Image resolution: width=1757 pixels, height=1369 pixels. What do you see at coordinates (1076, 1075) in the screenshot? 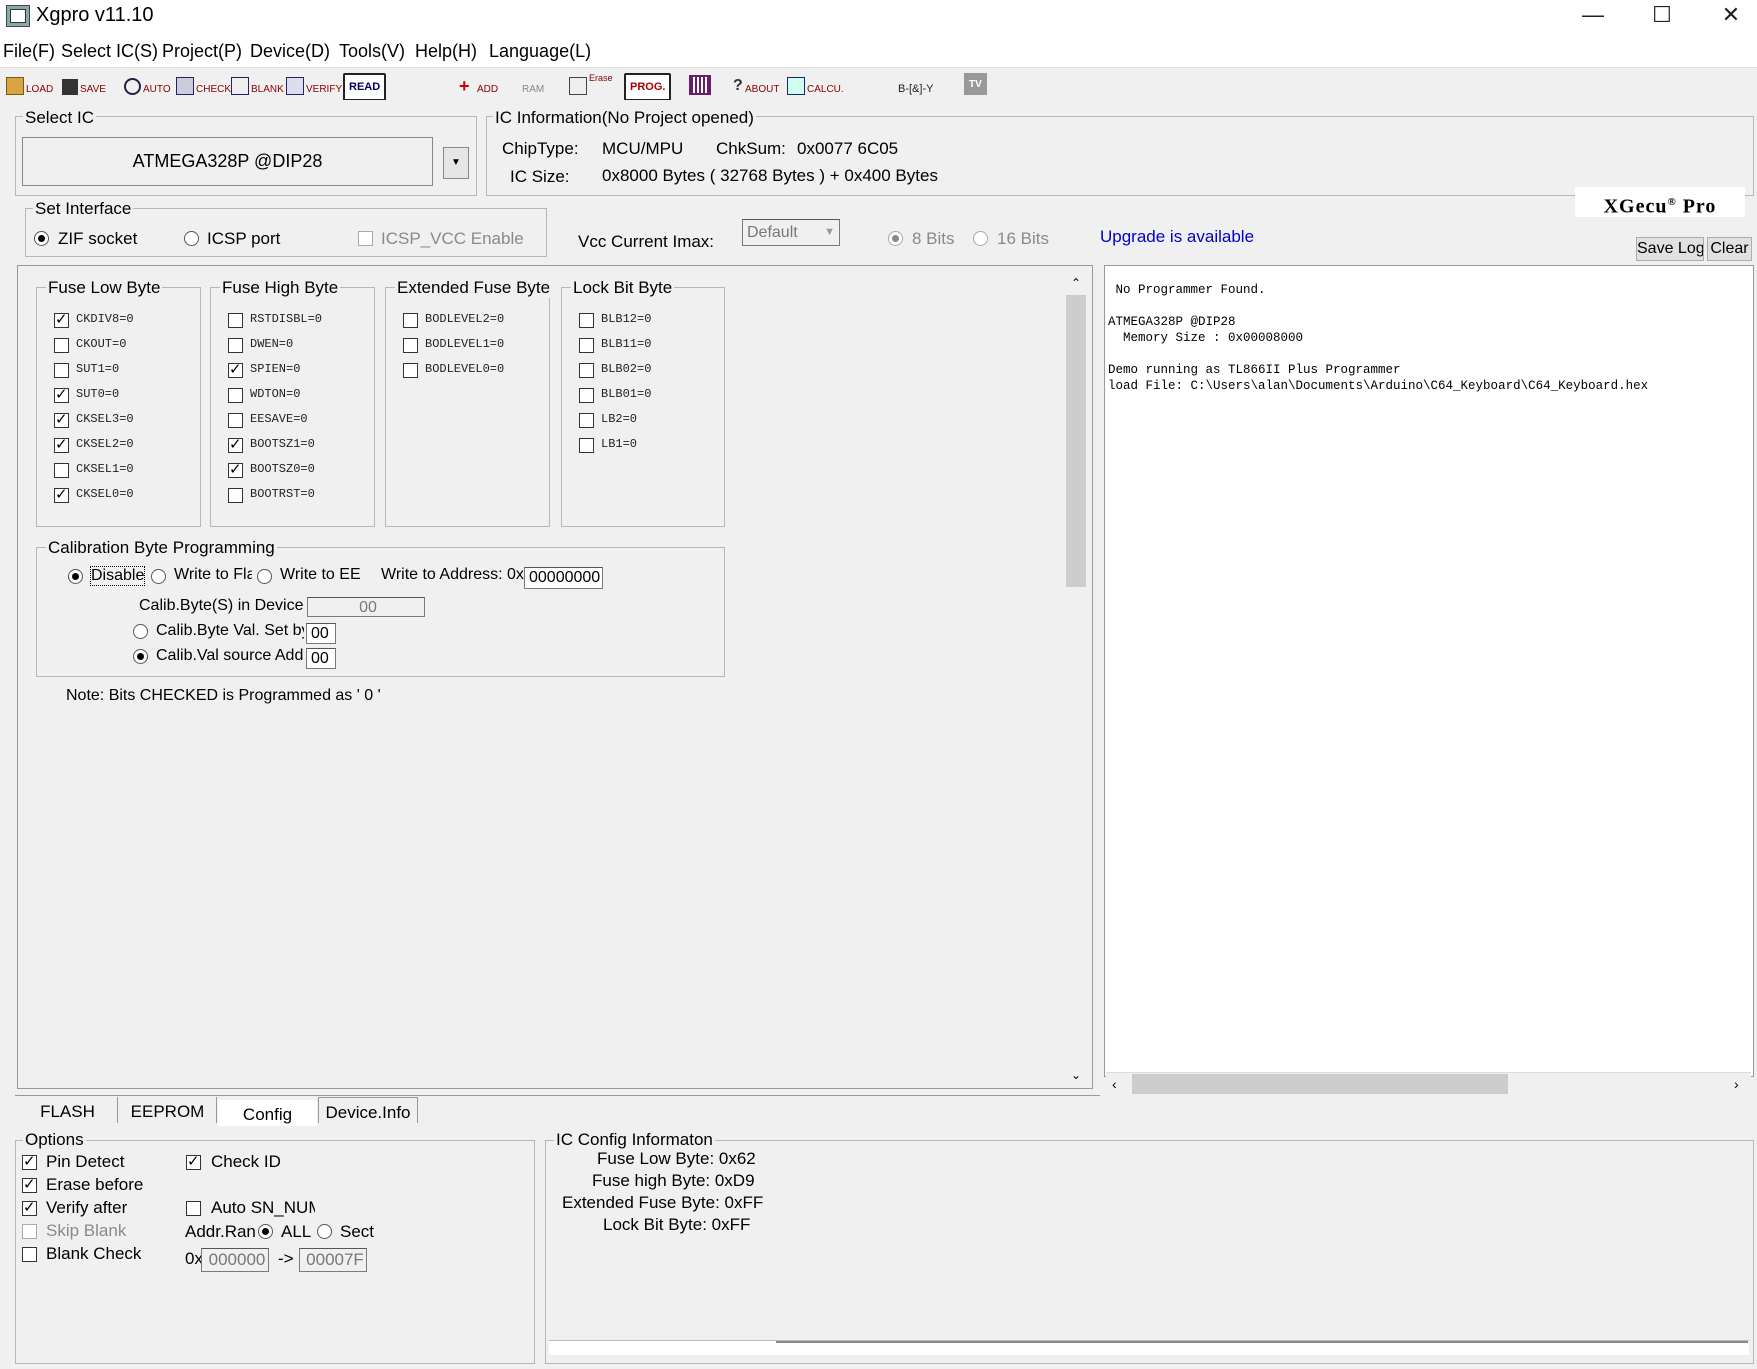
I see `chevron-down-icon: ⌄` at bounding box center [1076, 1075].